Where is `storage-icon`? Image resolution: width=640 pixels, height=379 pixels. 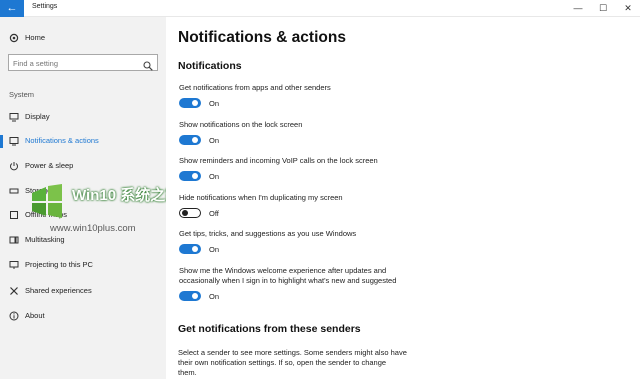 storage-icon is located at coordinates (14, 191).